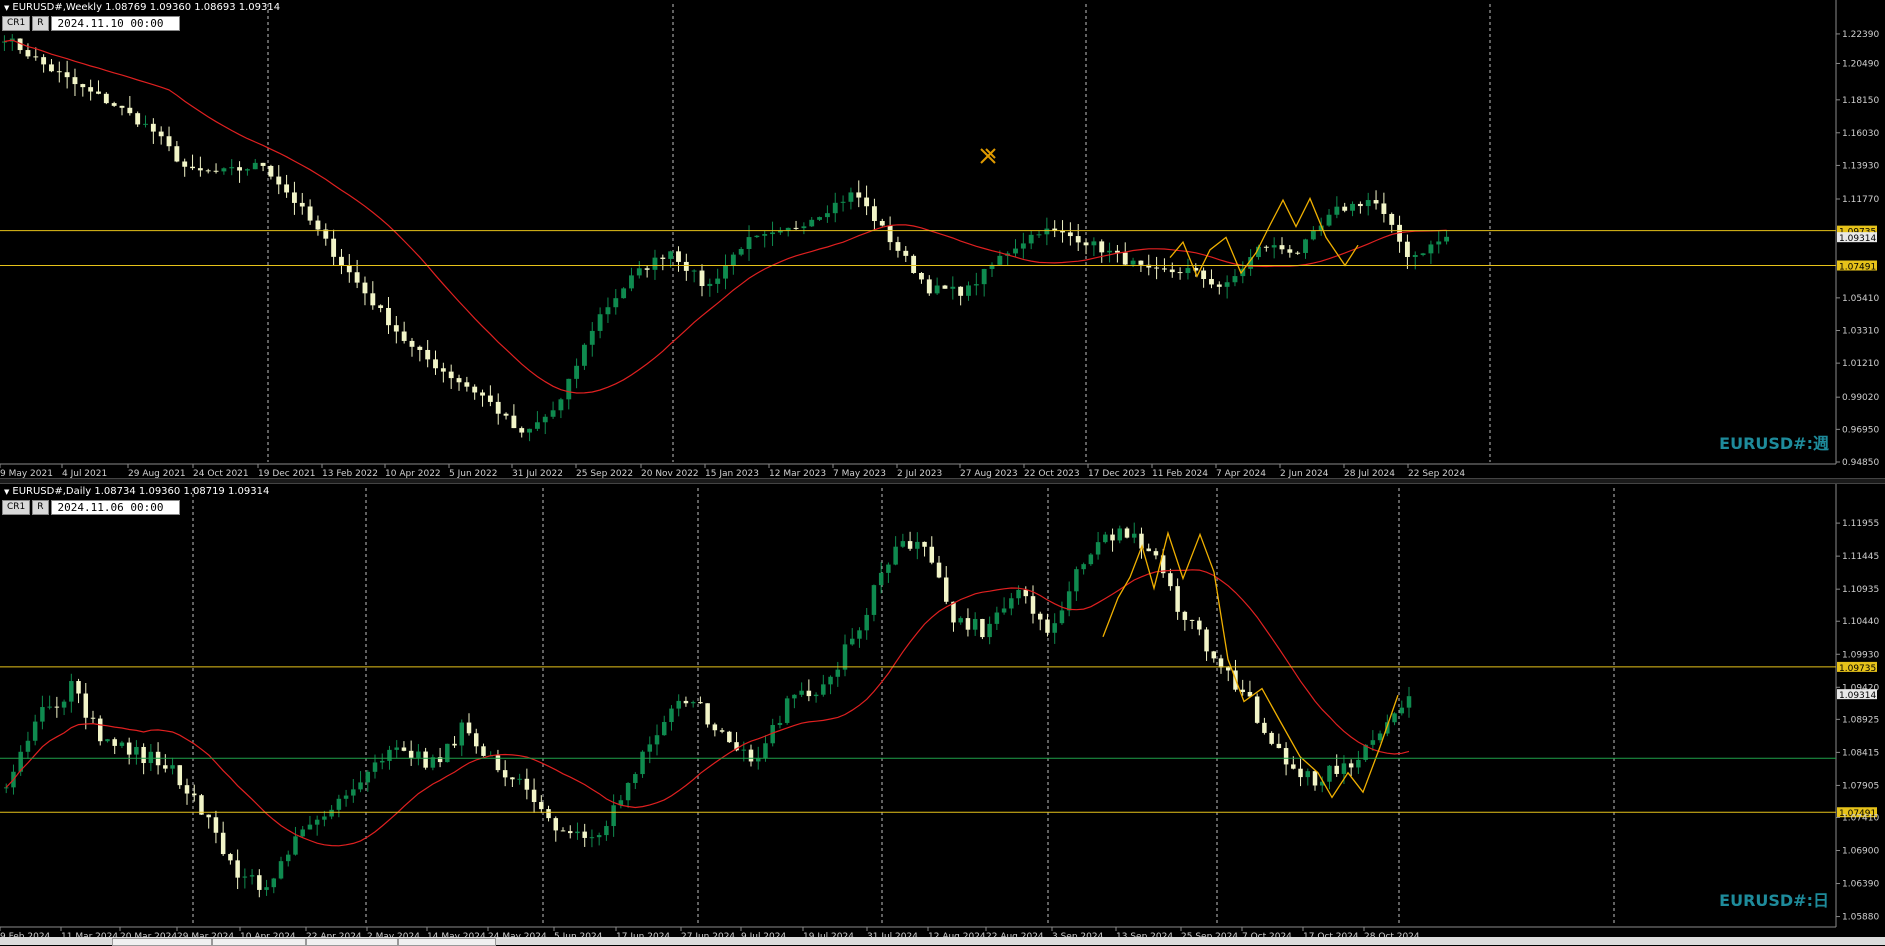 The image size is (1885, 946). Describe the element at coordinates (350, 473) in the screenshot. I see `weekly-date-label: 13 Feb 2022` at that location.